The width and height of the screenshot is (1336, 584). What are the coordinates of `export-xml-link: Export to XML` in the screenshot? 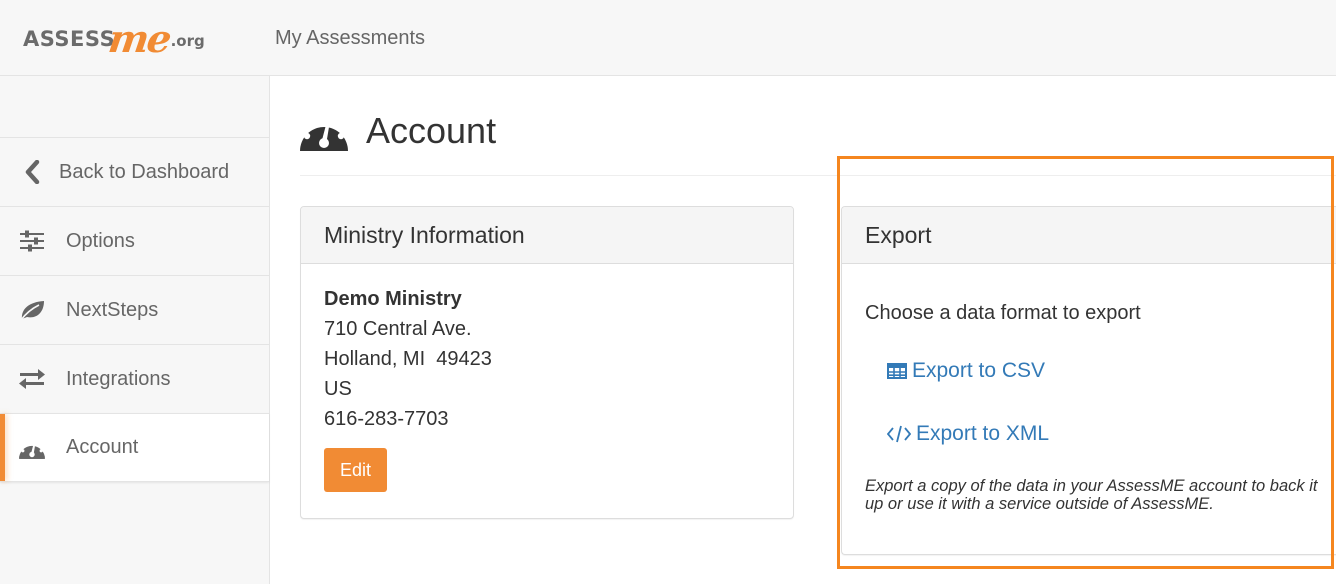 It's located at (1107, 434).